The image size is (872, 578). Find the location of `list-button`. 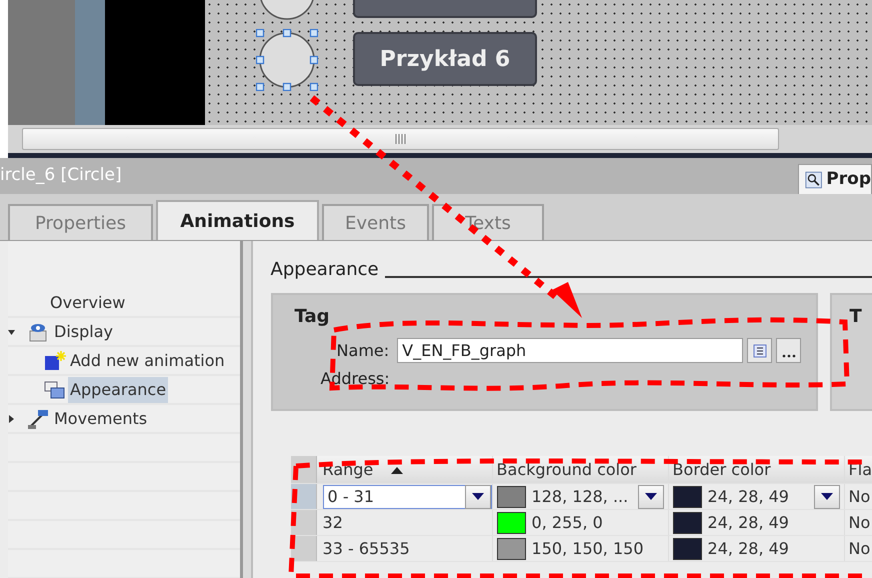

list-button is located at coordinates (759, 350).